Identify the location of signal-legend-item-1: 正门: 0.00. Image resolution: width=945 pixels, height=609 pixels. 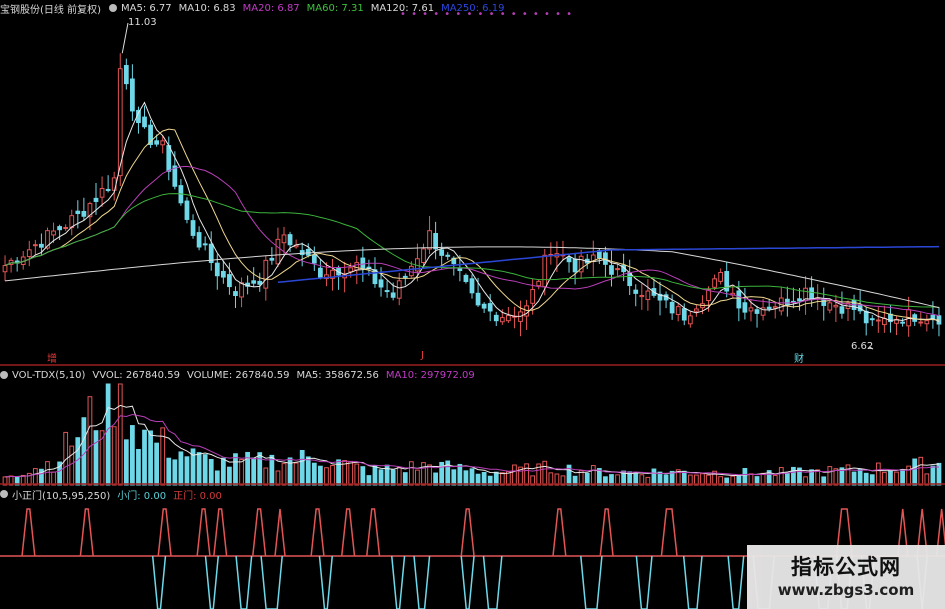
(197, 496).